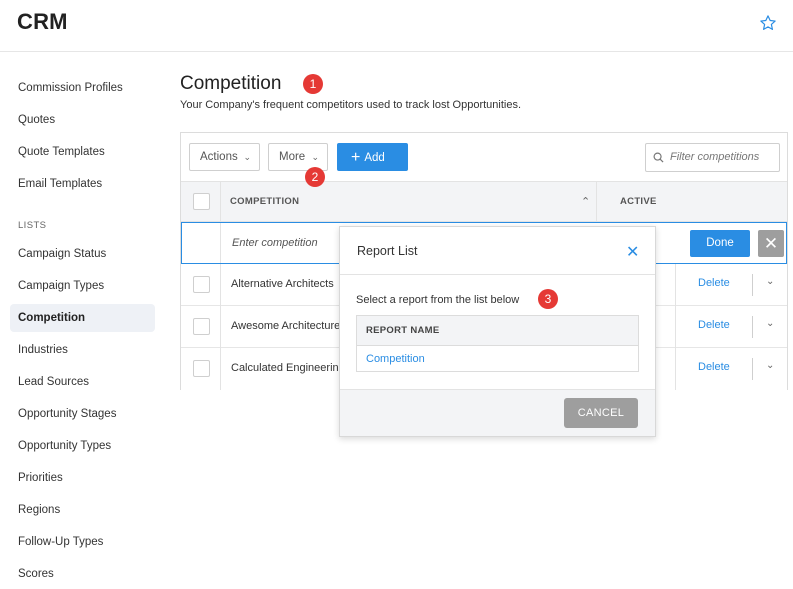 This screenshot has width=793, height=589. Describe the element at coordinates (82, 184) in the screenshot. I see `sidebar-item-email-templates: Email Templates` at that location.